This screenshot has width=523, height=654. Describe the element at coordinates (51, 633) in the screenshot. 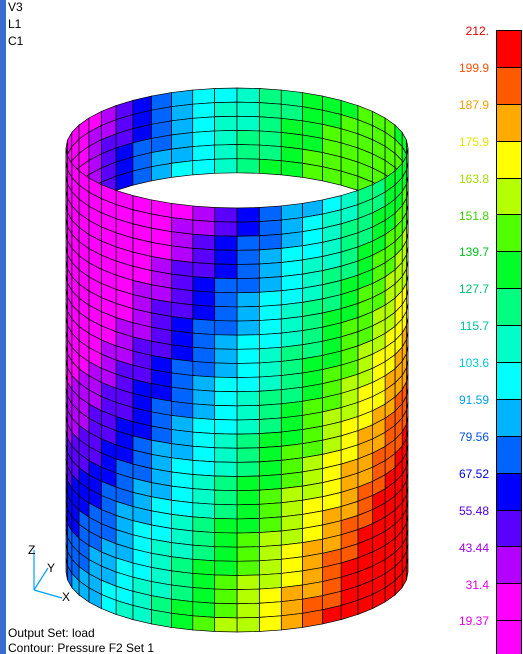

I see `output-set-label: Output Set: load` at that location.